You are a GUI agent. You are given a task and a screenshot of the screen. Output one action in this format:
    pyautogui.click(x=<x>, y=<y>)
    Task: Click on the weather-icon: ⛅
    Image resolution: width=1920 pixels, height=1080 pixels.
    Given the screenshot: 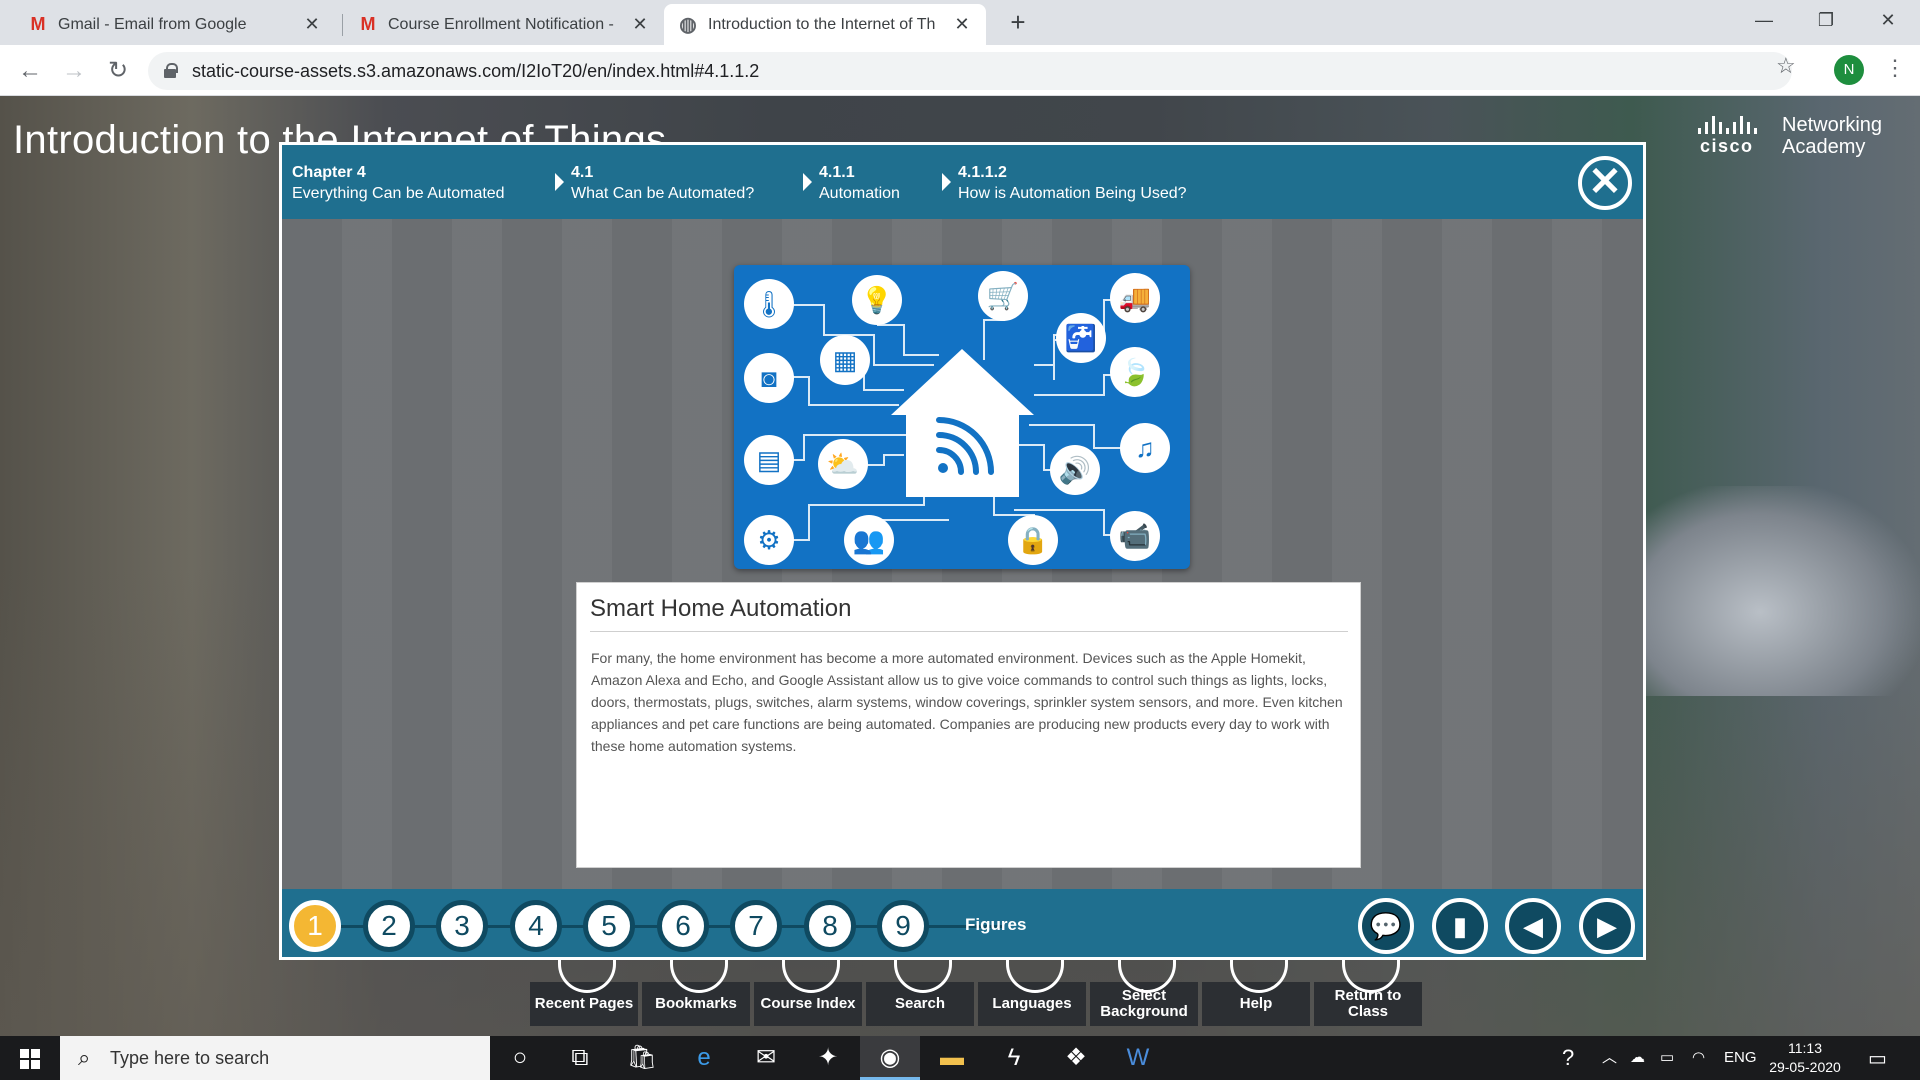 What is the action you would take?
    pyautogui.click(x=843, y=464)
    